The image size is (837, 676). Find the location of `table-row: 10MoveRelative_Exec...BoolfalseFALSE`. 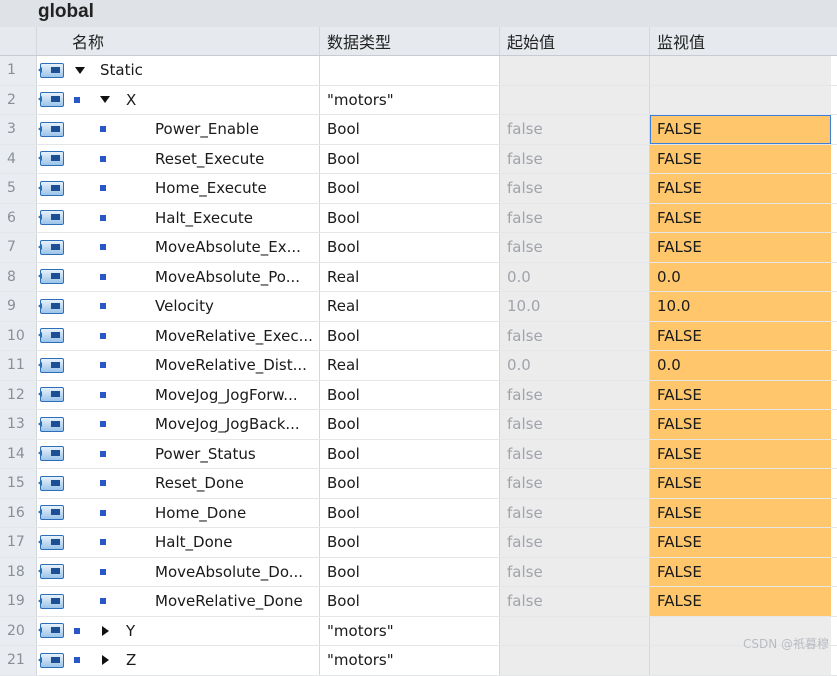

table-row: 10MoveRelative_Exec...BoolfalseFALSE is located at coordinates (418, 337).